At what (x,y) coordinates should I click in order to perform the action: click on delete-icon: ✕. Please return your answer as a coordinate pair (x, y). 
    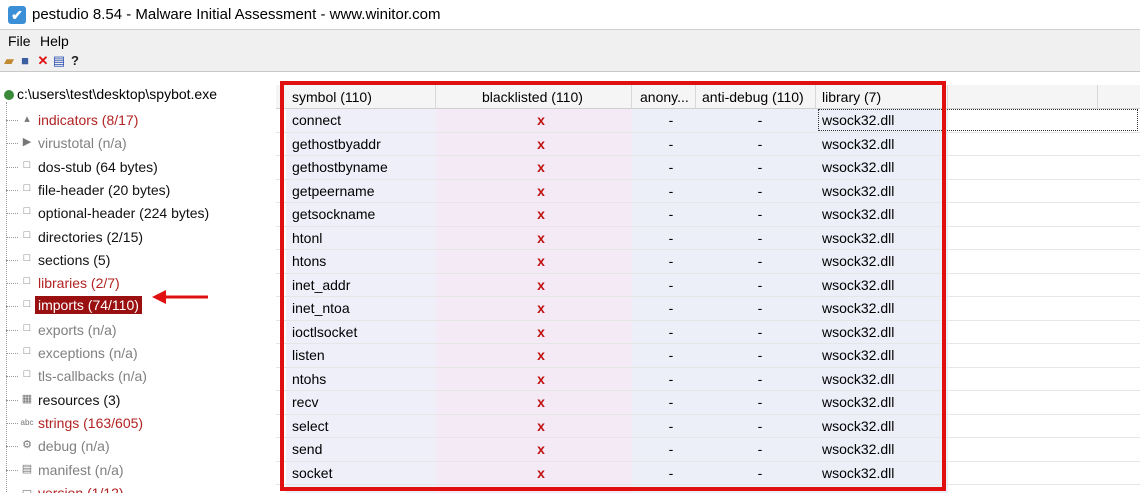
    Looking at the image, I should click on (43, 61).